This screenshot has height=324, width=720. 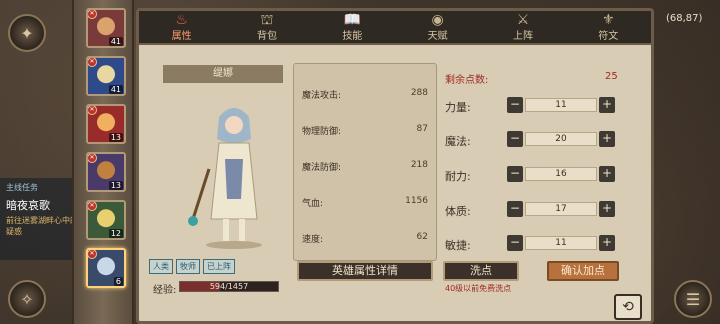 I want to click on tab-label: 技能, so click(x=352, y=36).